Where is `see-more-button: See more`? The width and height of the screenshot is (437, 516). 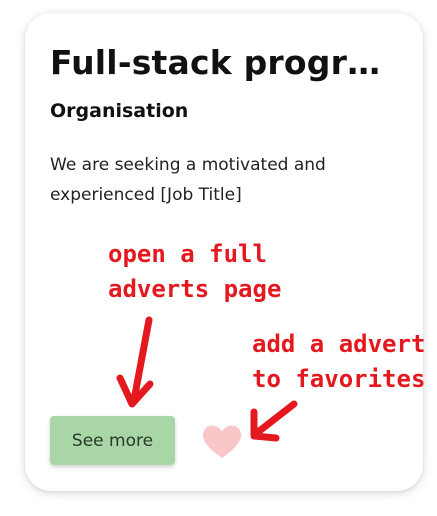
see-more-button: See more is located at coordinates (112, 440).